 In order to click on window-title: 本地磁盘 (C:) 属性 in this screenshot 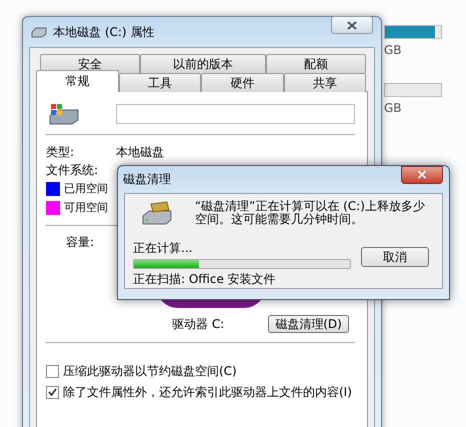, I will do `click(103, 32)`.